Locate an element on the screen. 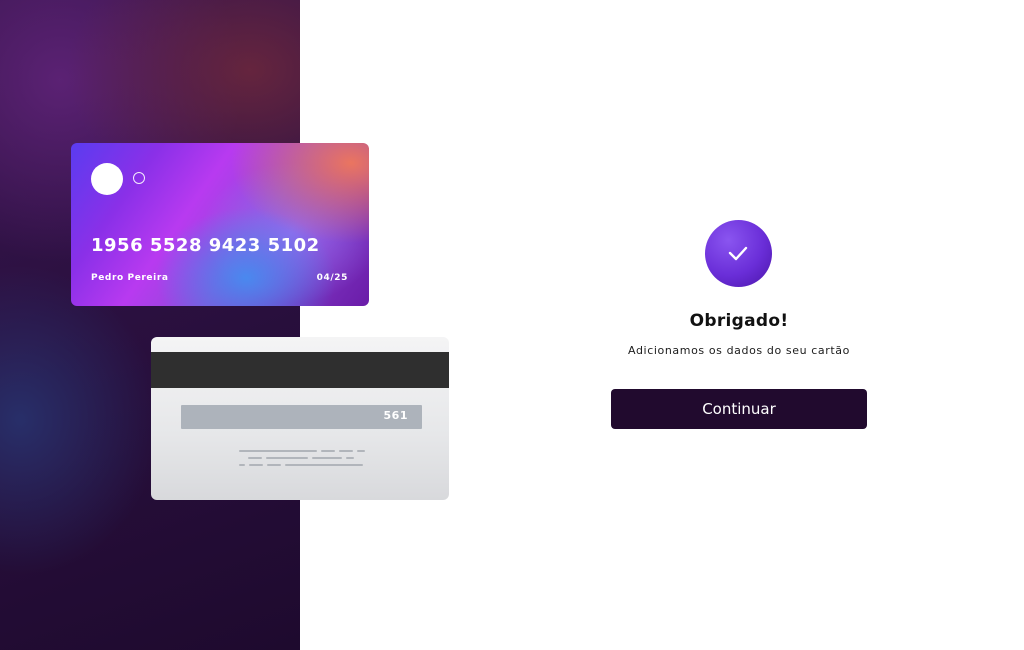 The width and height of the screenshot is (1024, 650). card-front: 1956 5528 9423 5102 Pedro Pereira 04/25 is located at coordinates (220, 224).